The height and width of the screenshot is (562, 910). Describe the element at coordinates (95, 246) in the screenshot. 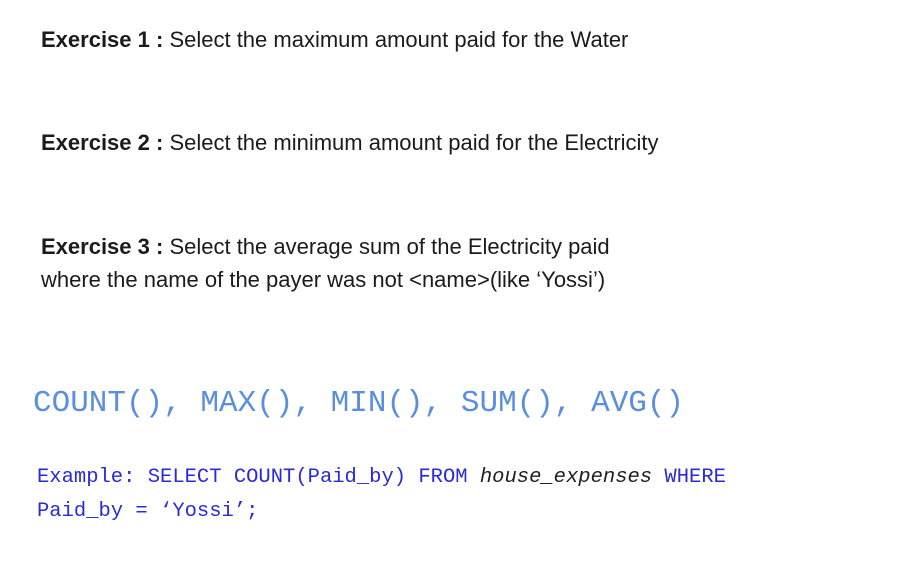

I see `exercise-3-label: Exercise 3` at that location.